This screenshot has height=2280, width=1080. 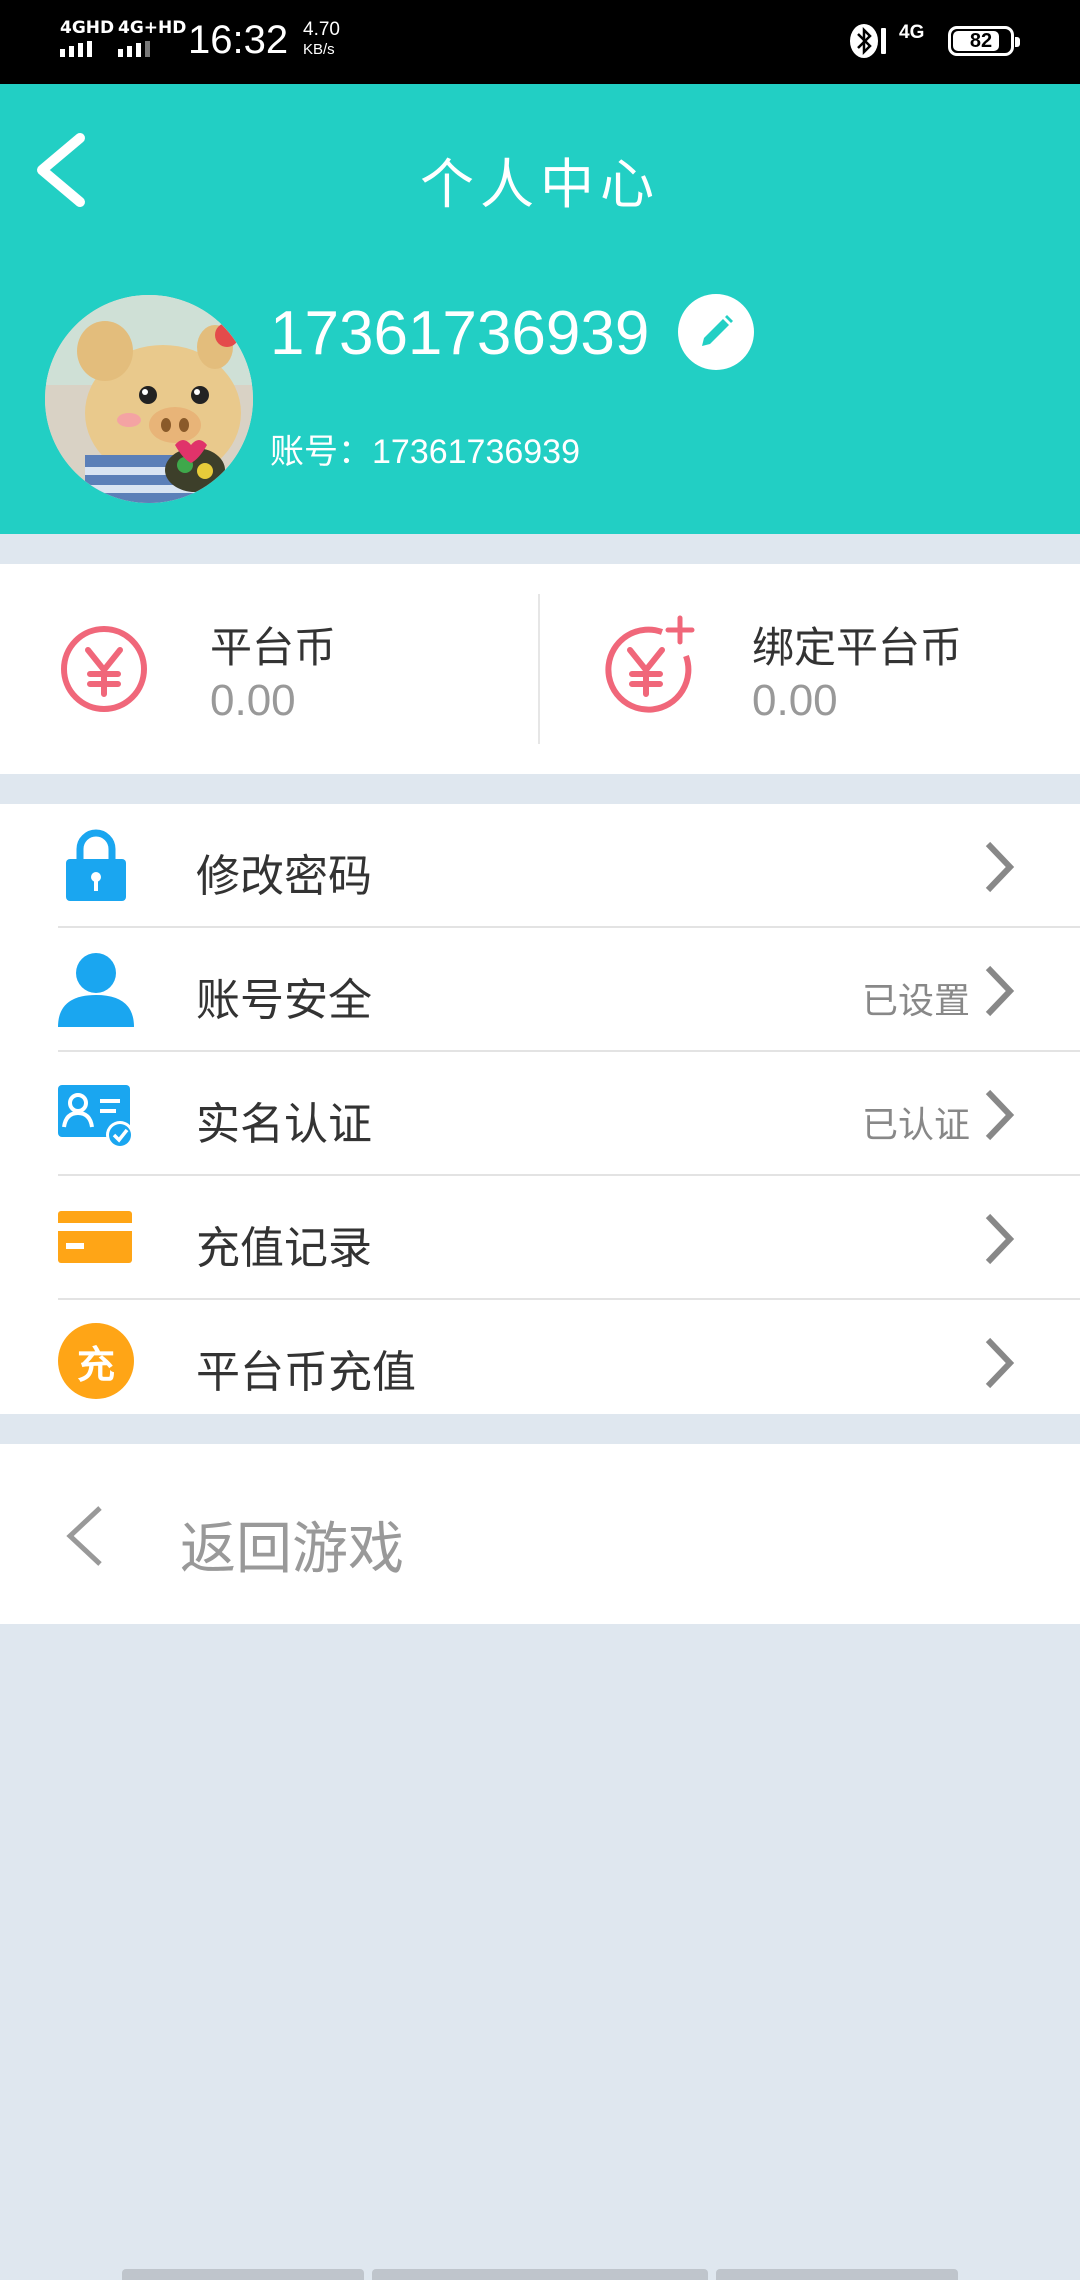 I want to click on sim1-signal: 4GHD, so click(x=87, y=37).